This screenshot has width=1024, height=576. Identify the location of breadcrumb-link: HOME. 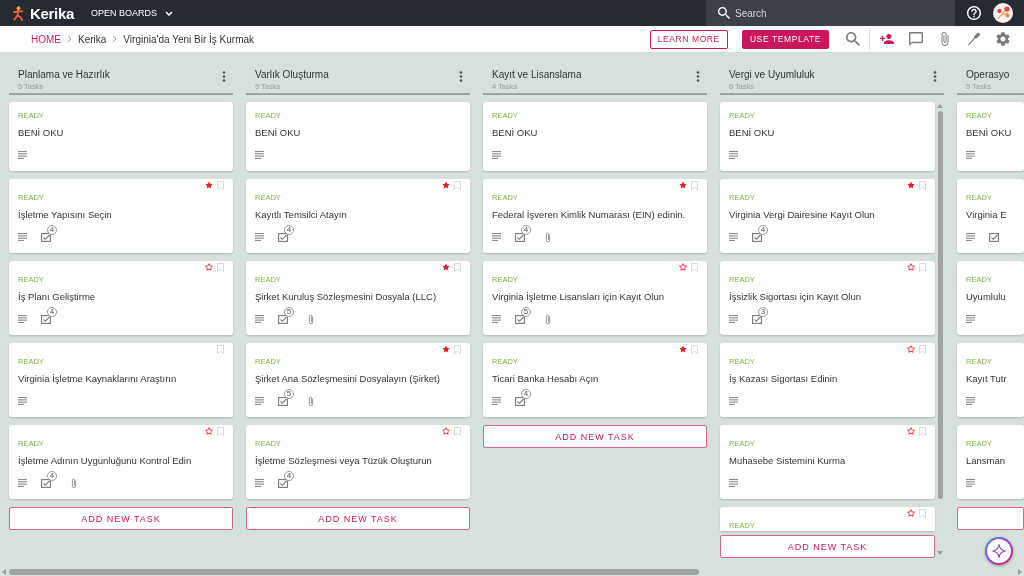
(46, 39).